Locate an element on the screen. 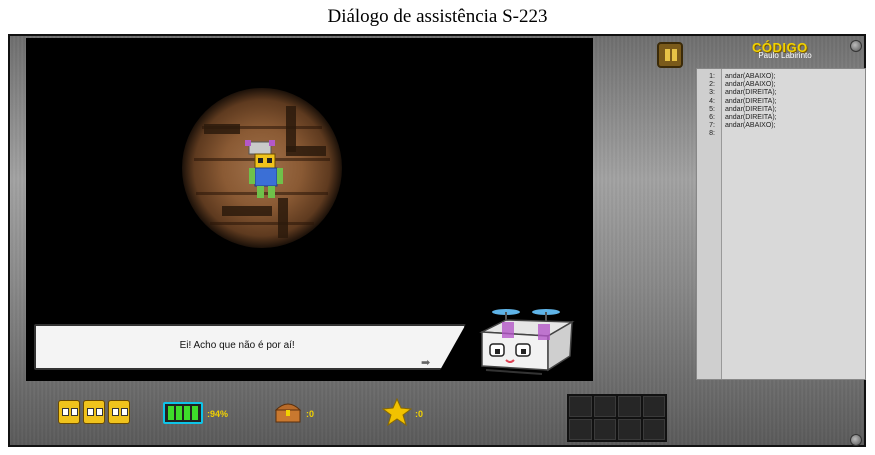 The width and height of the screenshot is (875, 455). dialog-box: Ei! Acho que não é por aí! ➡ is located at coordinates (250, 347).